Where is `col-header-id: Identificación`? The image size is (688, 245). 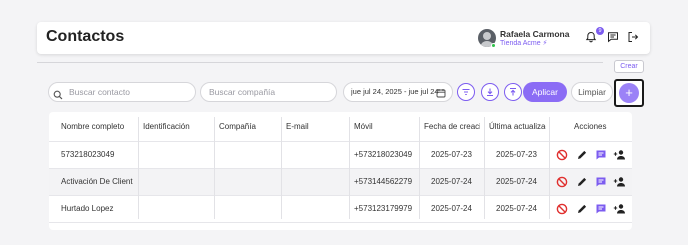 col-header-id: Identificación is located at coordinates (180, 127).